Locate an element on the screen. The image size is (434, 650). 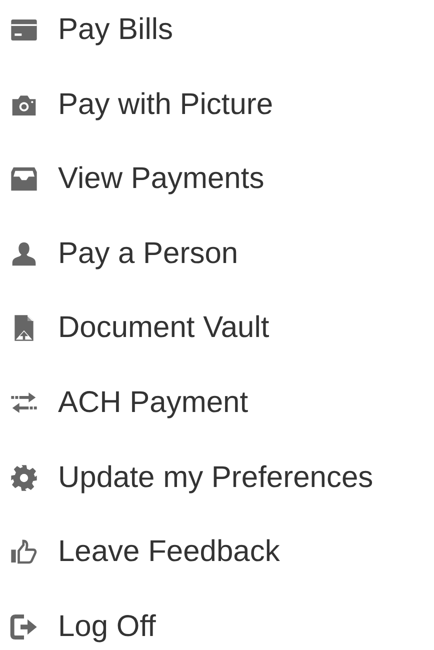
gear-icon is located at coordinates (24, 478).